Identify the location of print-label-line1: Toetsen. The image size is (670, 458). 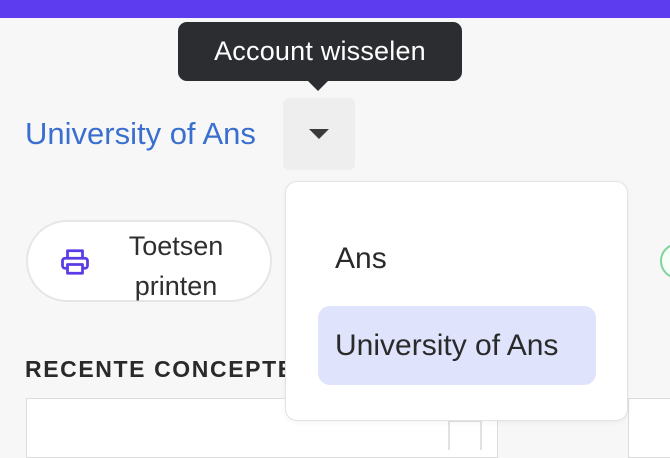
(176, 246).